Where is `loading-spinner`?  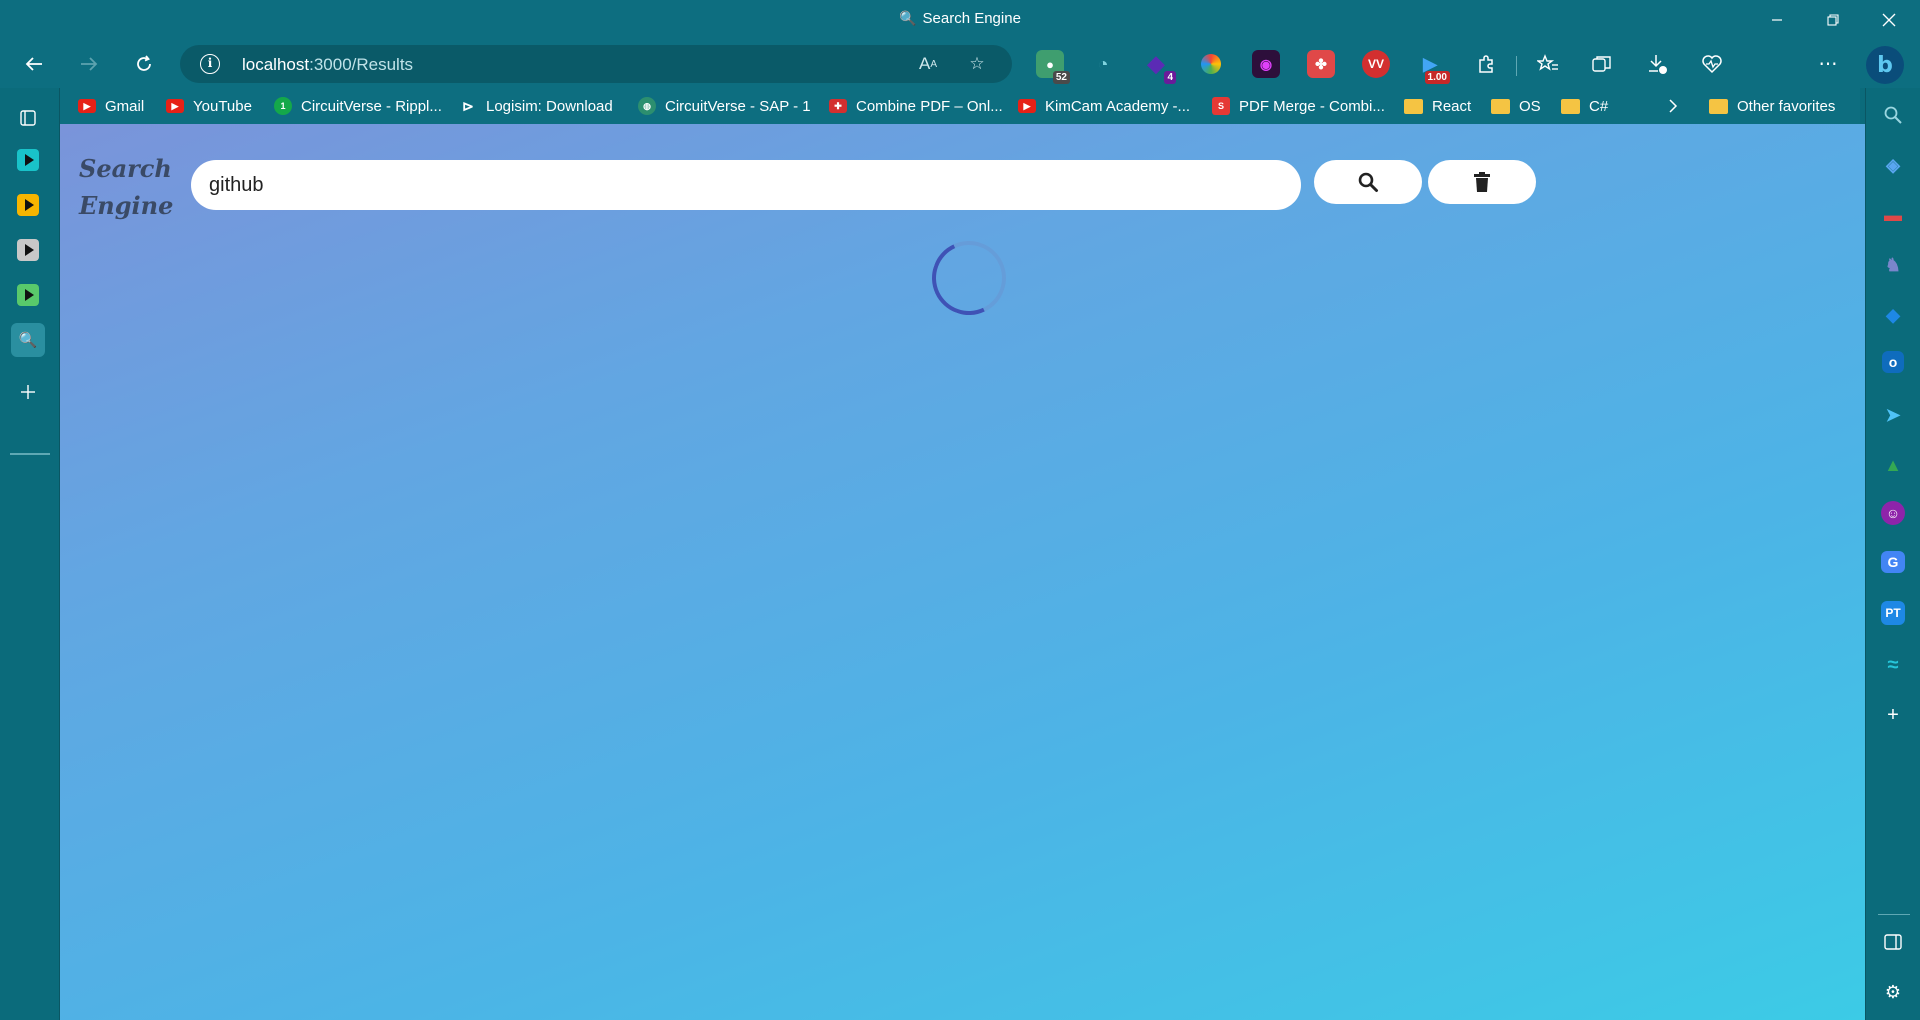 loading-spinner is located at coordinates (969, 278).